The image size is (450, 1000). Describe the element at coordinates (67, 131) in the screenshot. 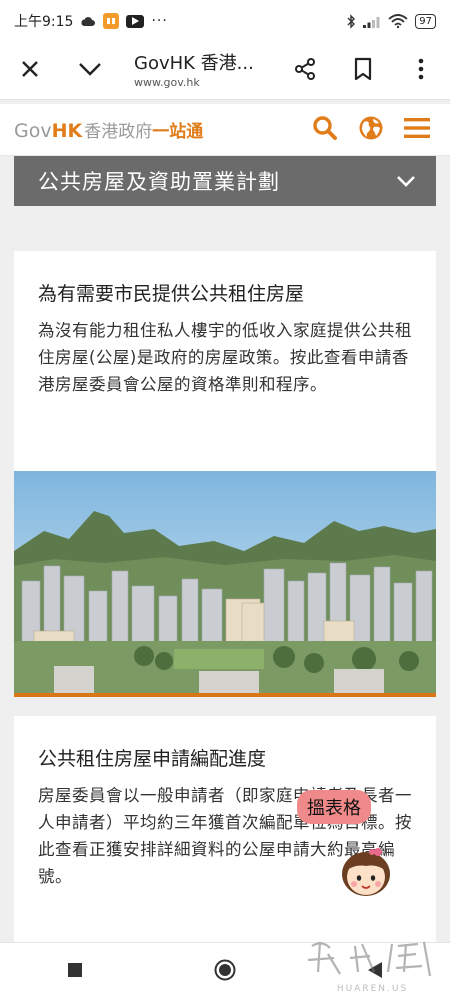

I see `logo-hk-text: HK` at that location.